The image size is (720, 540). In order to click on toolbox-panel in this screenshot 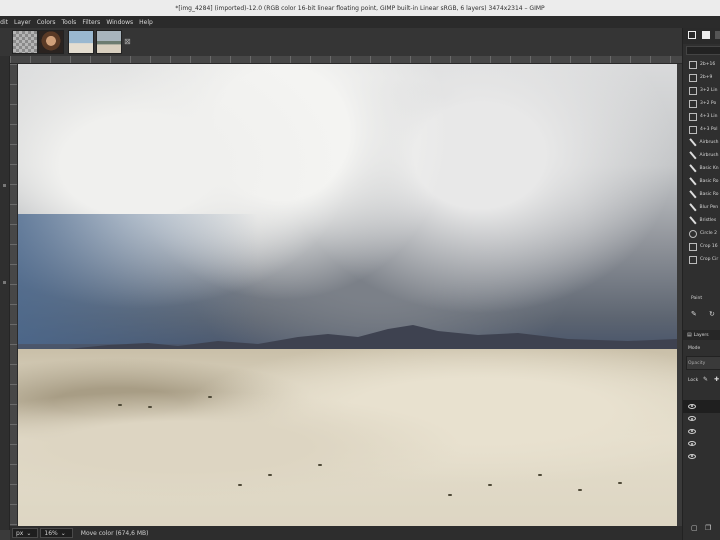, I will do `click(5, 293)`.